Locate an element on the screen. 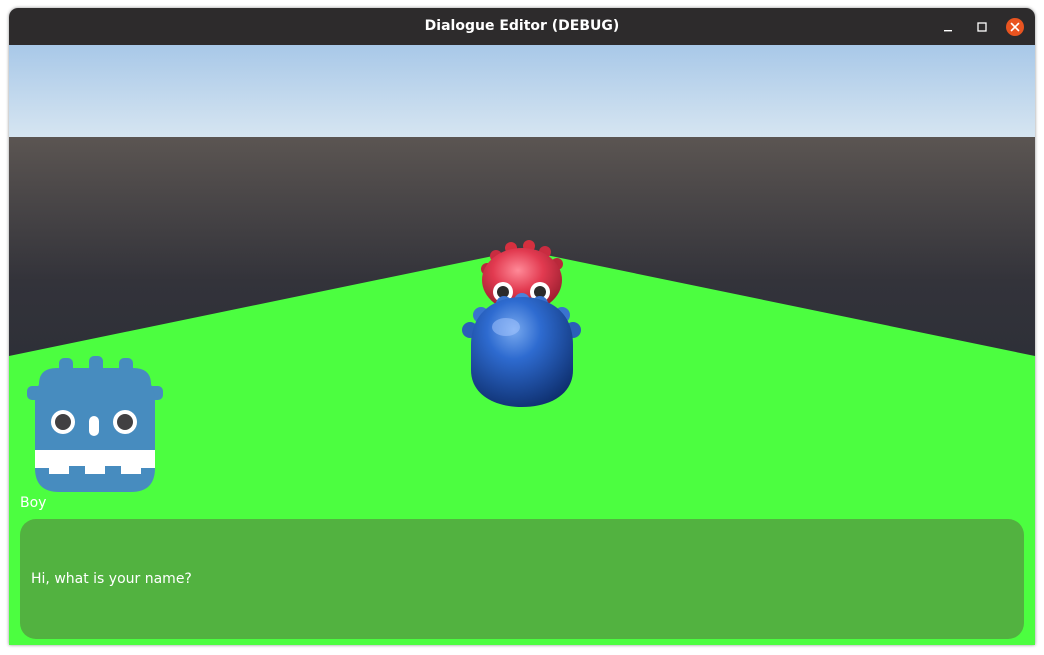 The width and height of the screenshot is (1044, 655). close-icon is located at coordinates (1015, 27).